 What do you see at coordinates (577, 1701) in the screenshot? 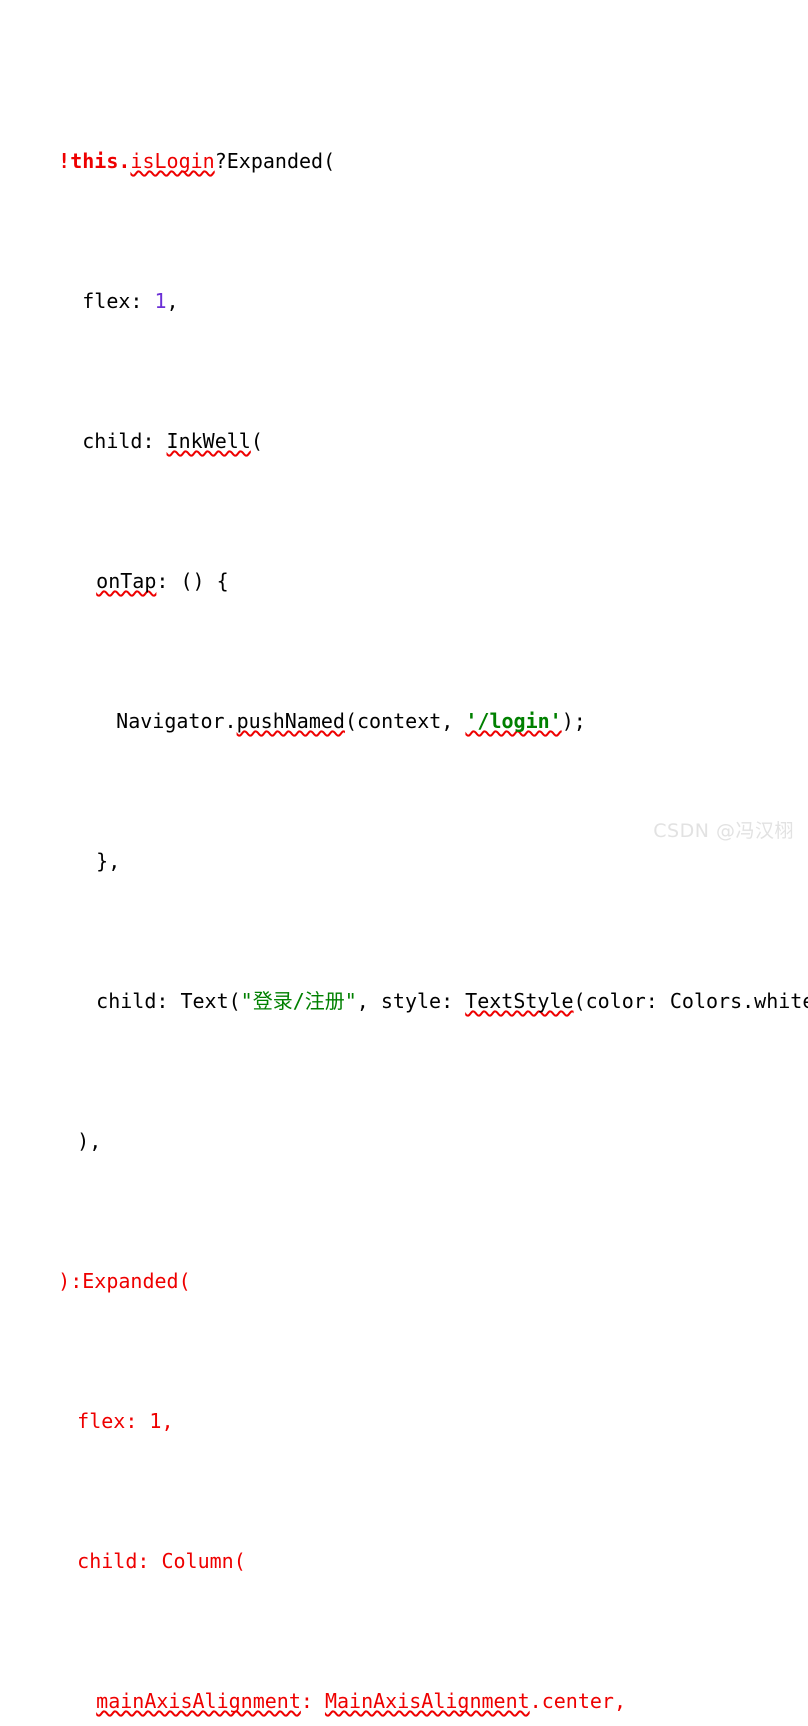
I see `token-center-value: .center,` at bounding box center [577, 1701].